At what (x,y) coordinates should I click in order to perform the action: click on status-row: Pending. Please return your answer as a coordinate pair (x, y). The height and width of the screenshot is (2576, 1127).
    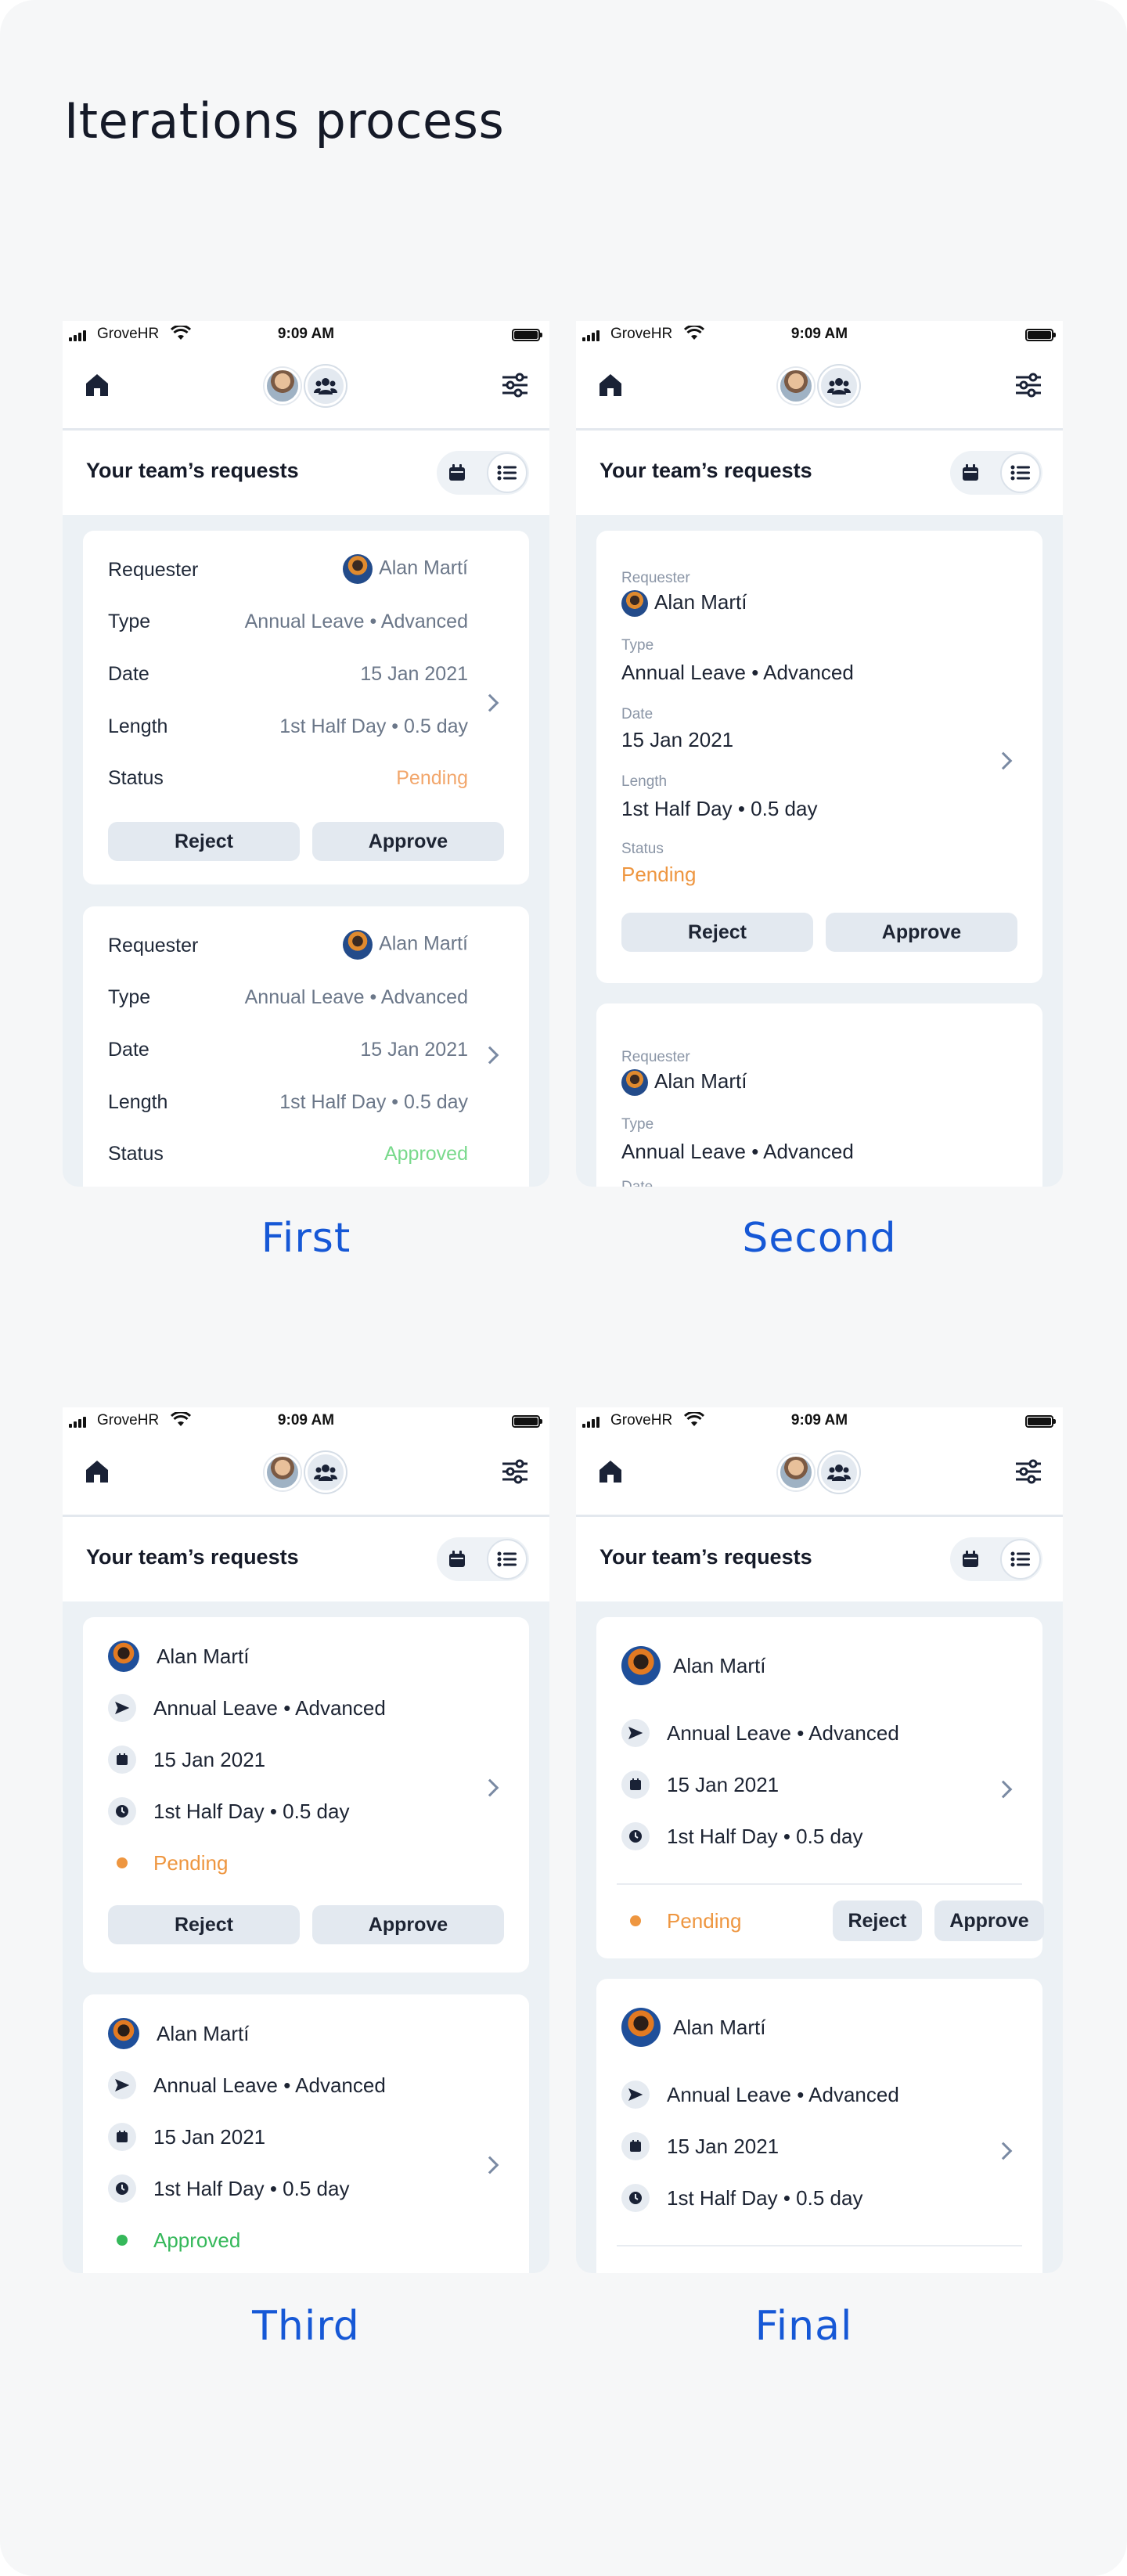
    Looking at the image, I should click on (681, 1921).